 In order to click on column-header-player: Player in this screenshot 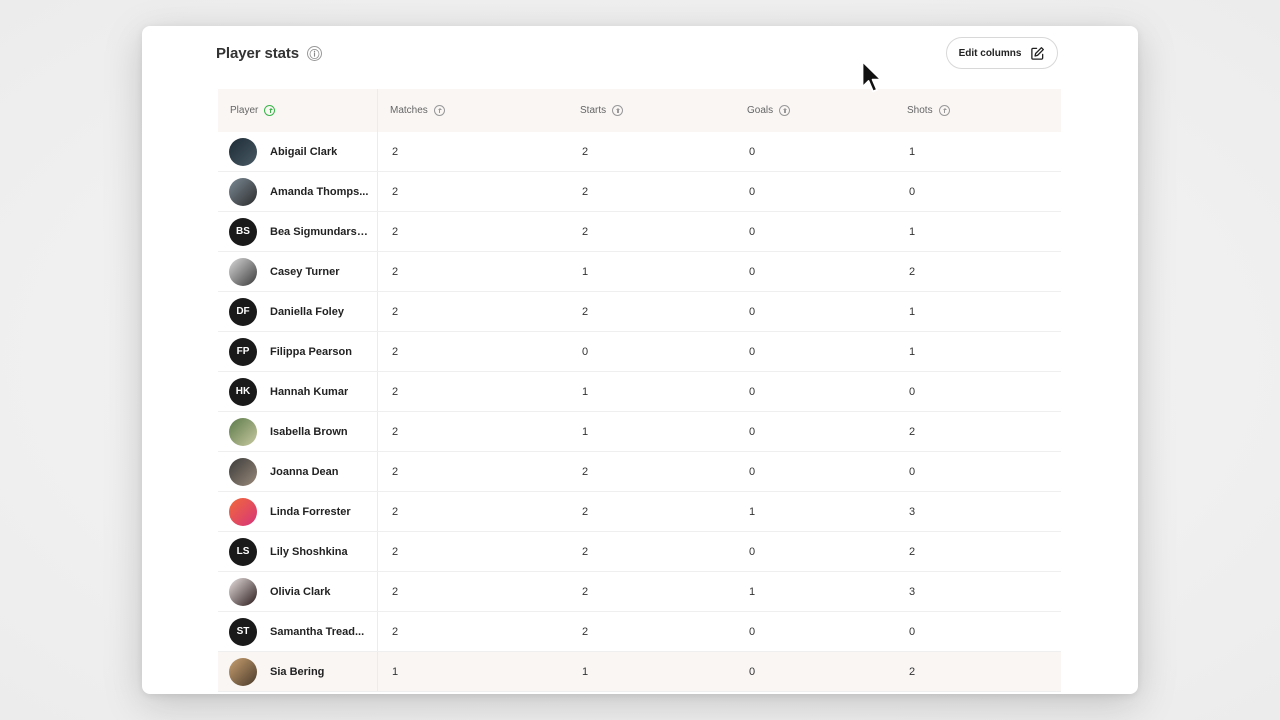, I will do `click(298, 110)`.